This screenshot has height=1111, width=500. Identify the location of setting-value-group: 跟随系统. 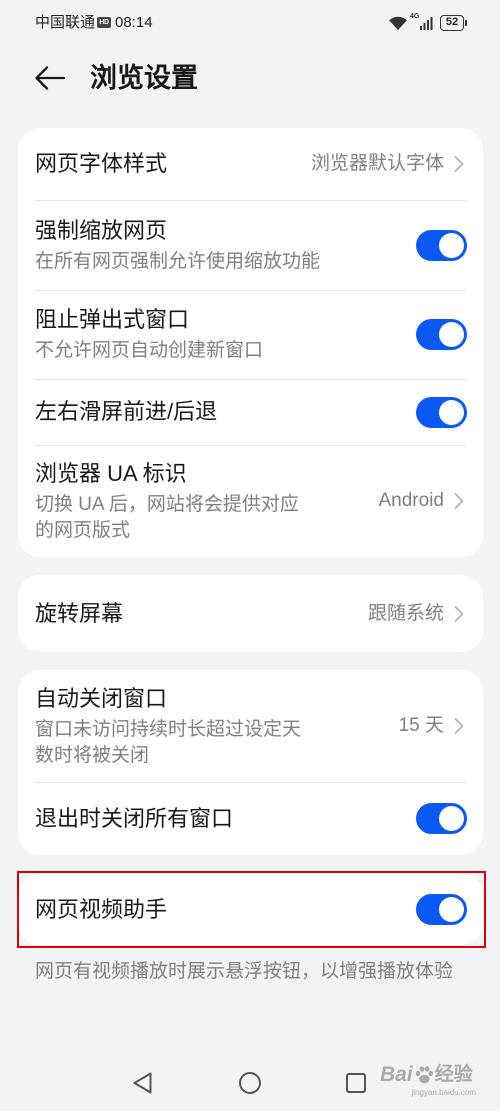
(412, 614).